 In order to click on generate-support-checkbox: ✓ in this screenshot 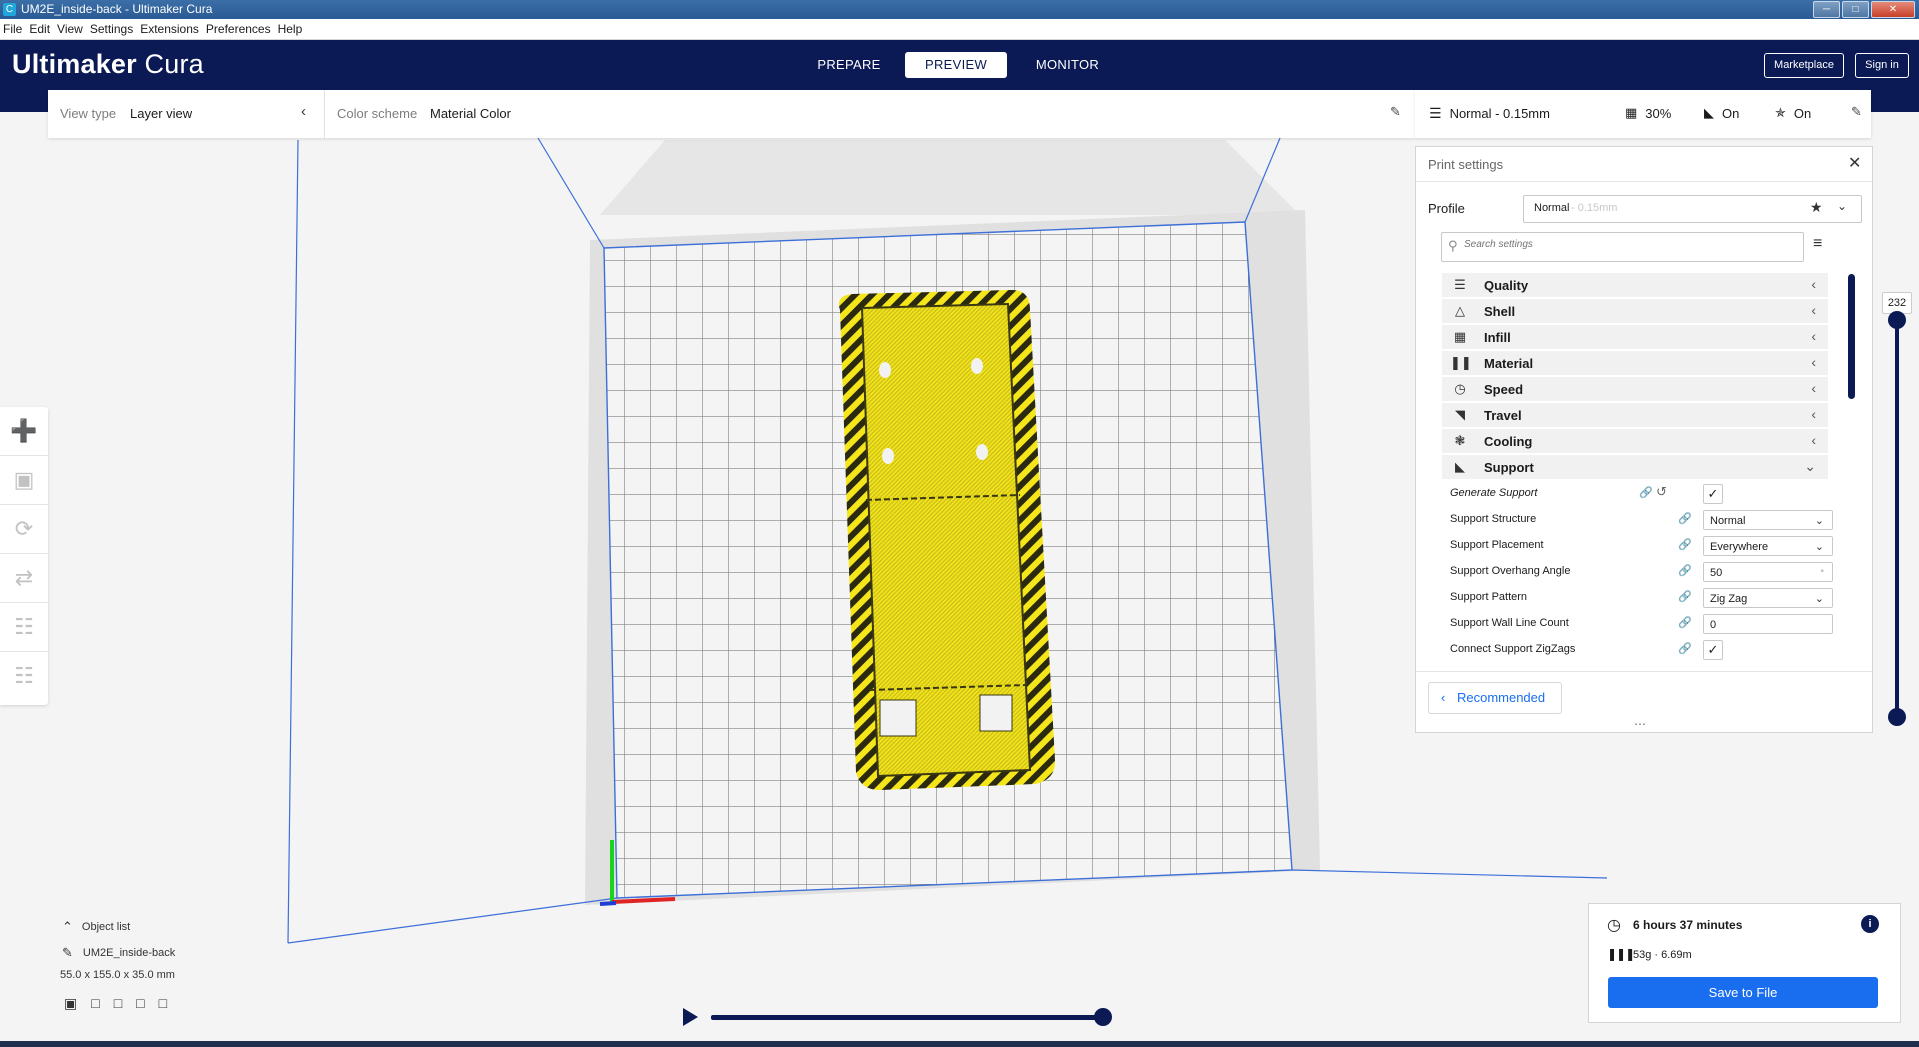, I will do `click(1713, 494)`.